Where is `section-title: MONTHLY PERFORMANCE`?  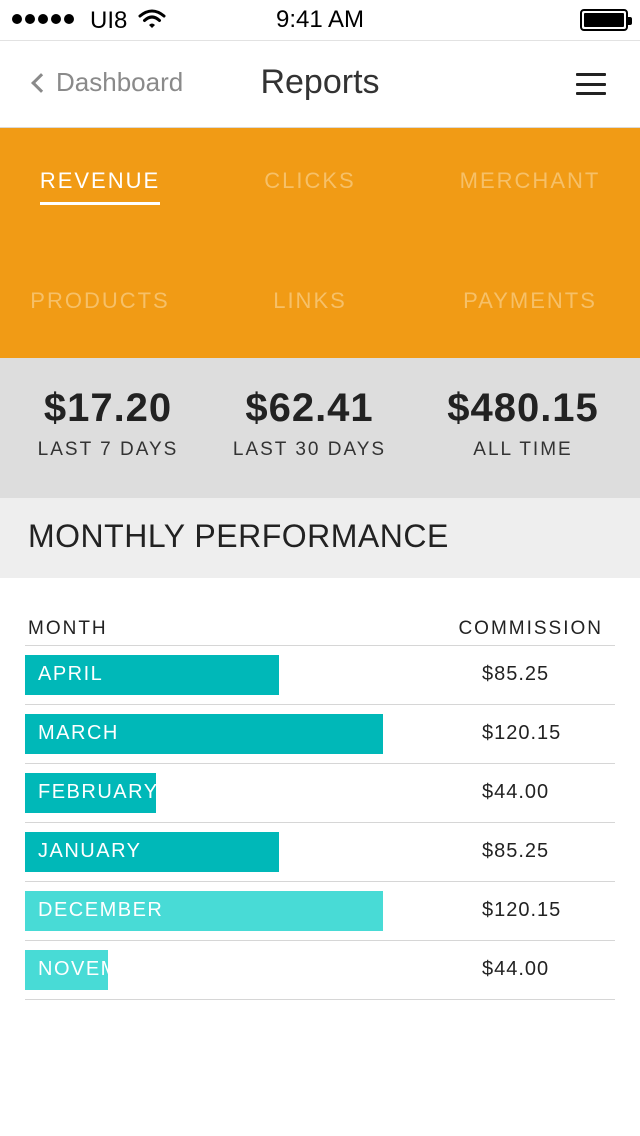 section-title: MONTHLY PERFORMANCE is located at coordinates (238, 536).